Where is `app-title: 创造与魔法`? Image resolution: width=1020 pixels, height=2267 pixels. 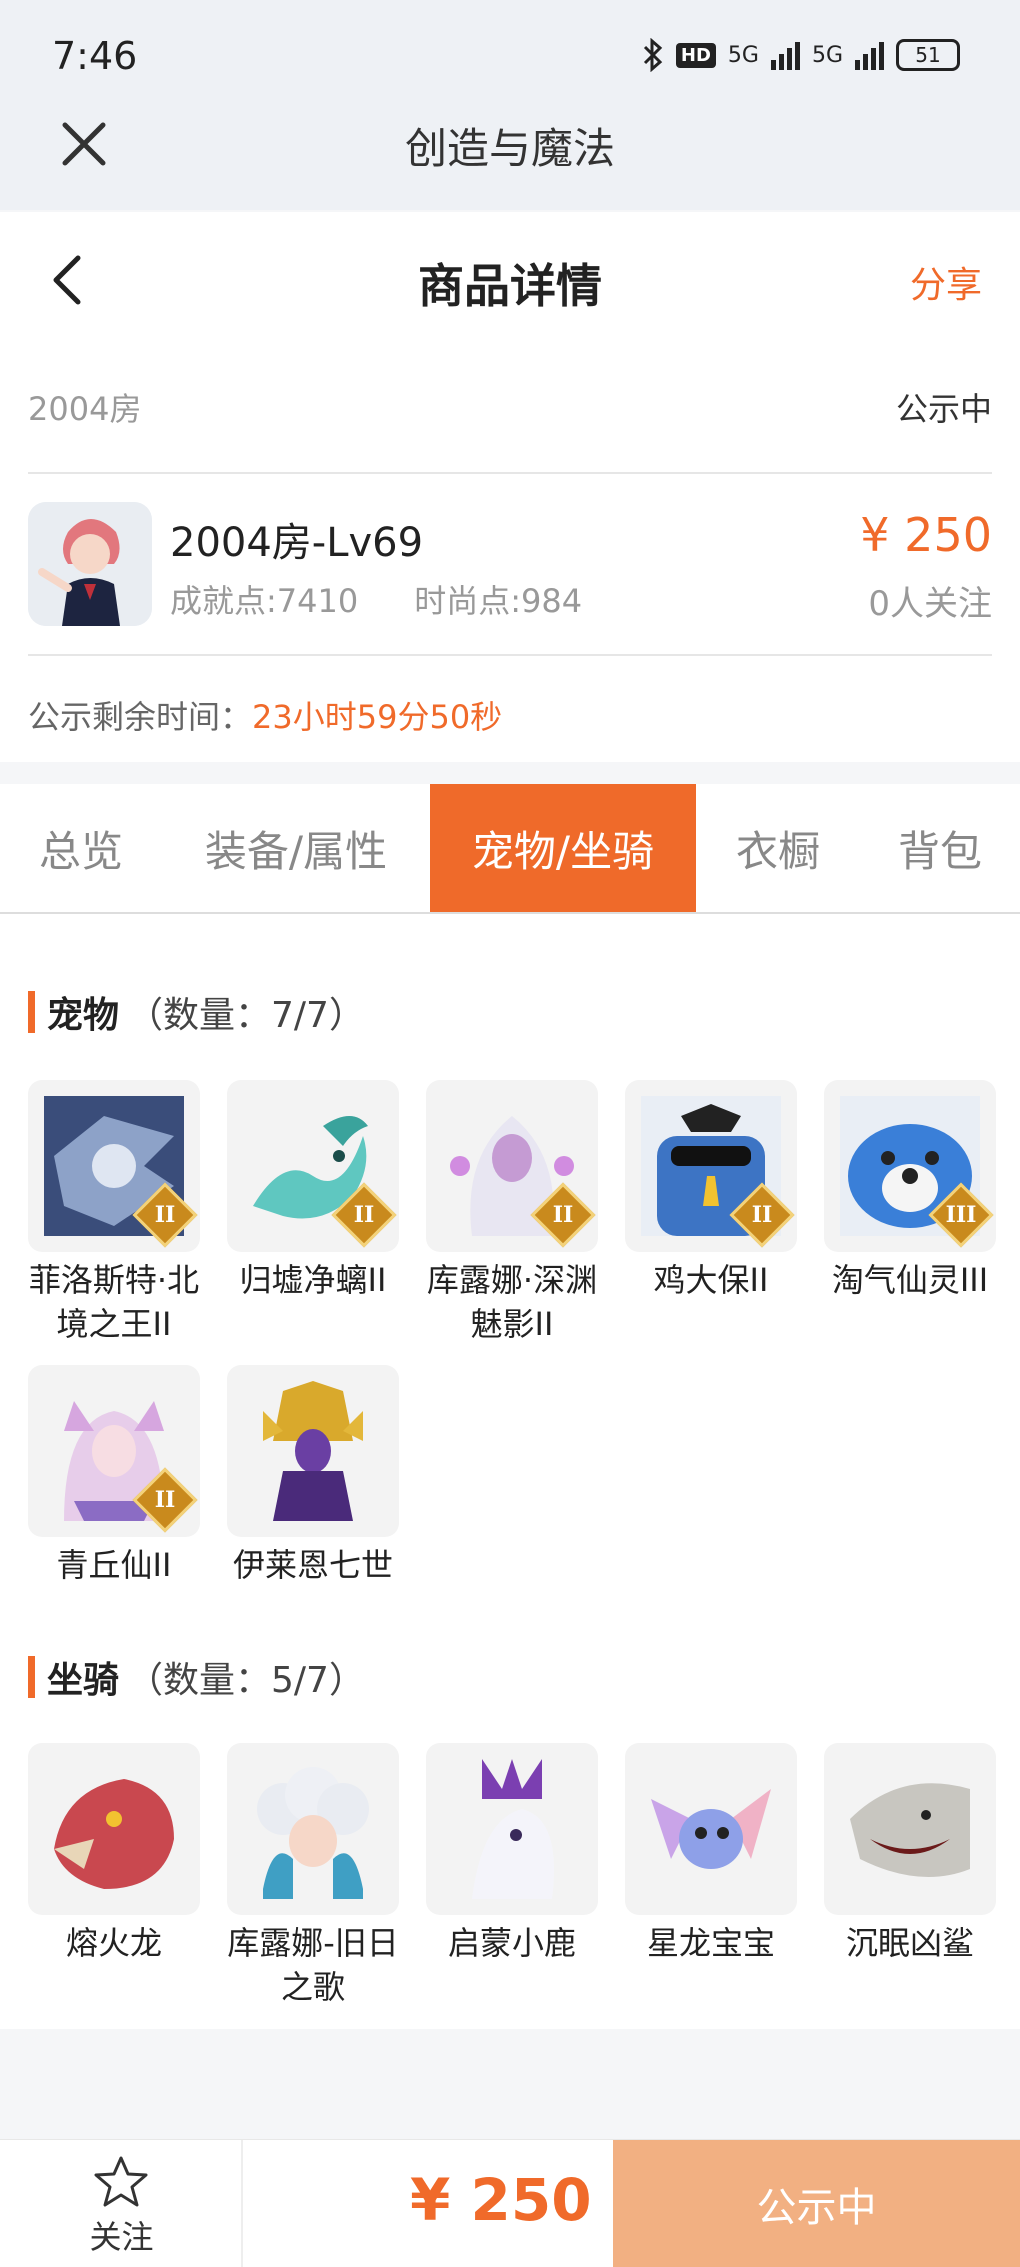
app-title: 创造与魔法 is located at coordinates (509, 148).